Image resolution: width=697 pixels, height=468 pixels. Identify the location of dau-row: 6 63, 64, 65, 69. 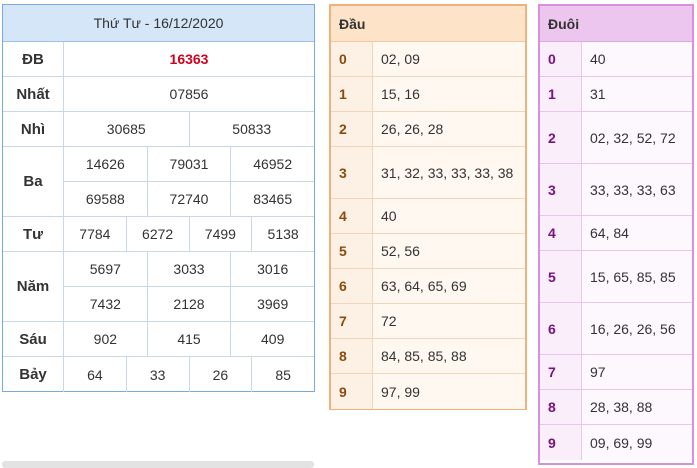
(428, 286).